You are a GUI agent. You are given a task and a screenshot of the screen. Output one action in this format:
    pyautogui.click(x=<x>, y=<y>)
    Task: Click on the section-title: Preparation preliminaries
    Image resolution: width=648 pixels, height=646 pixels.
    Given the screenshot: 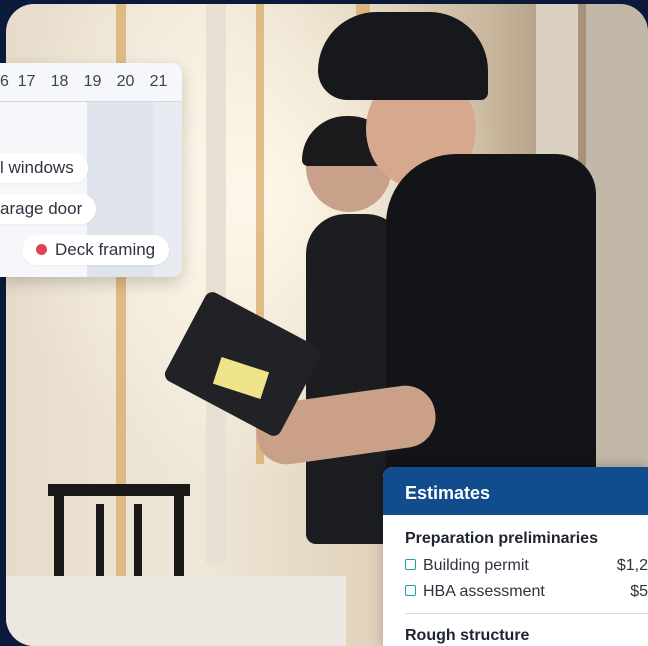 What is the action you would take?
    pyautogui.click(x=501, y=538)
    